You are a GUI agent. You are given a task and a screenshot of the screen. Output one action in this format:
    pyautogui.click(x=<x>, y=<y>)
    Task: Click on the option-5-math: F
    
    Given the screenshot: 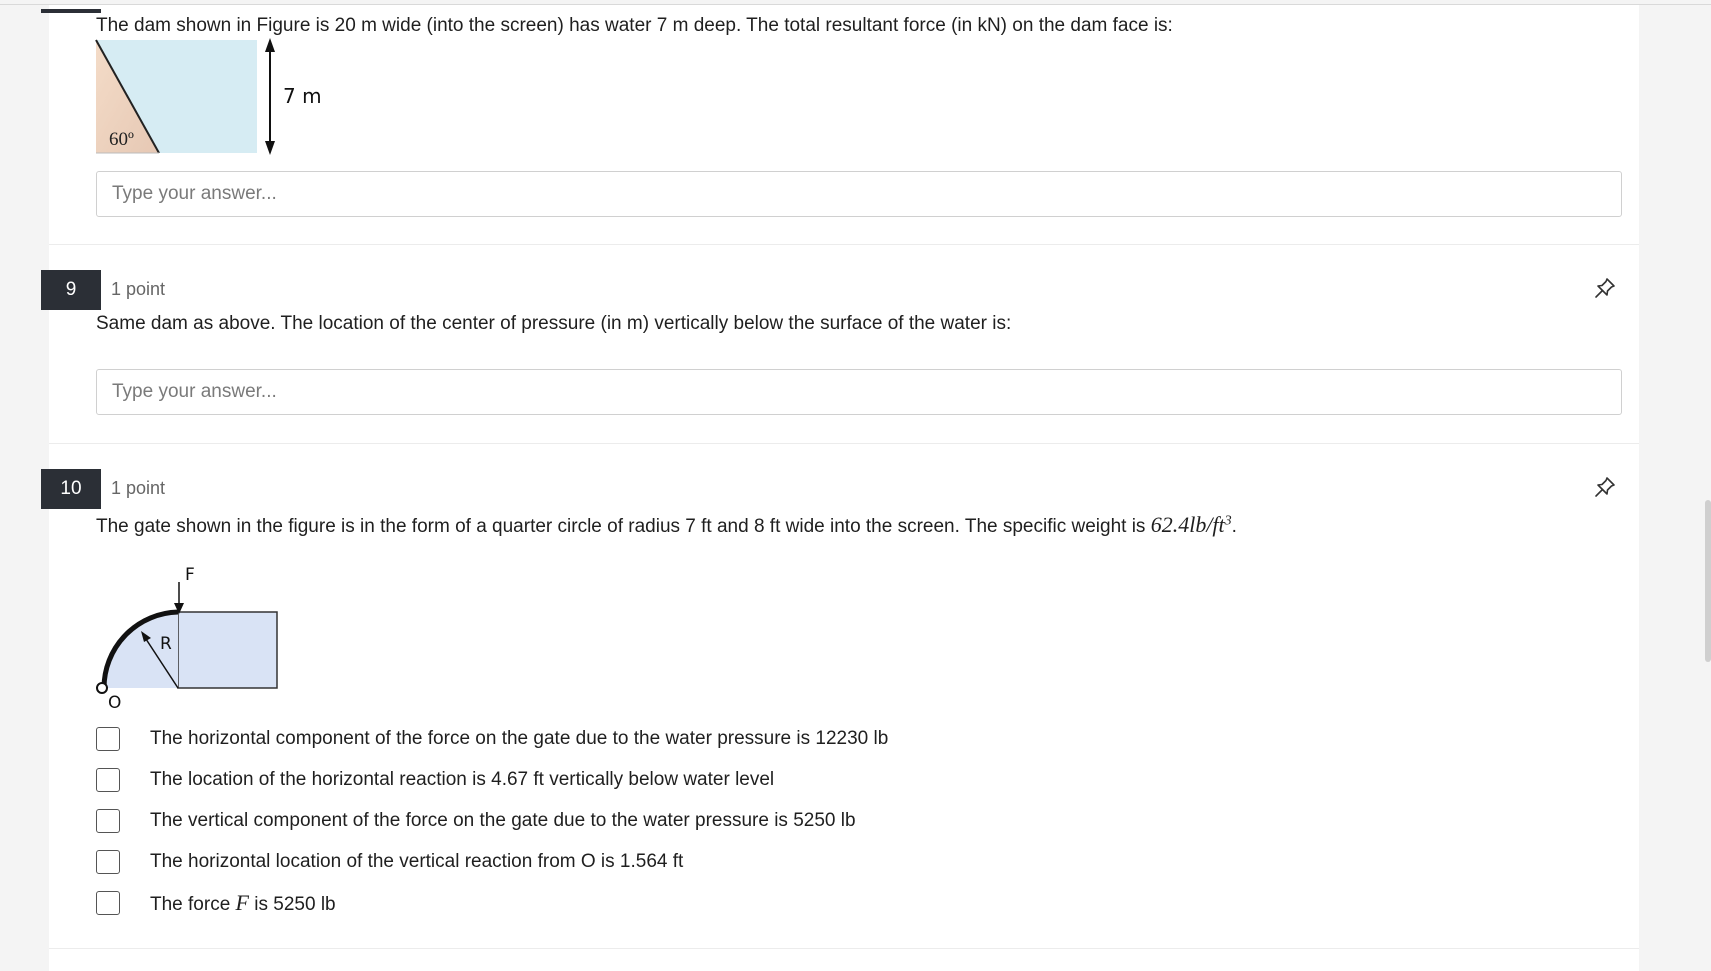 What is the action you would take?
    pyautogui.click(x=242, y=902)
    